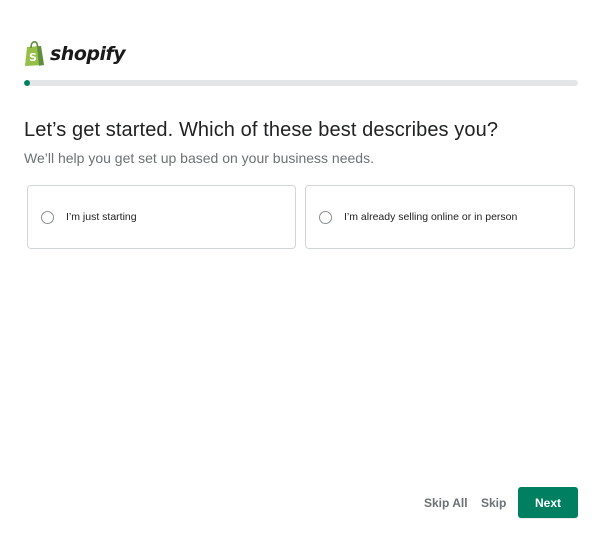  Describe the element at coordinates (27, 83) in the screenshot. I see `progress-fill` at that location.